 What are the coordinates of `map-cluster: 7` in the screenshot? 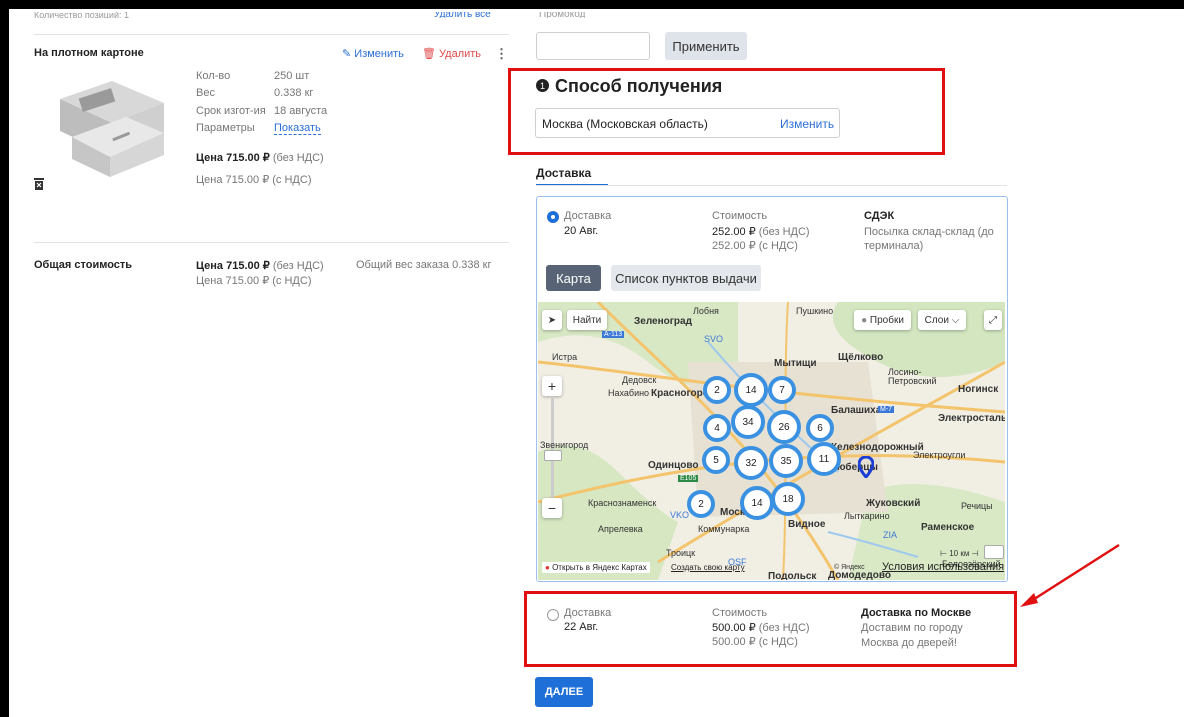 It's located at (782, 390).